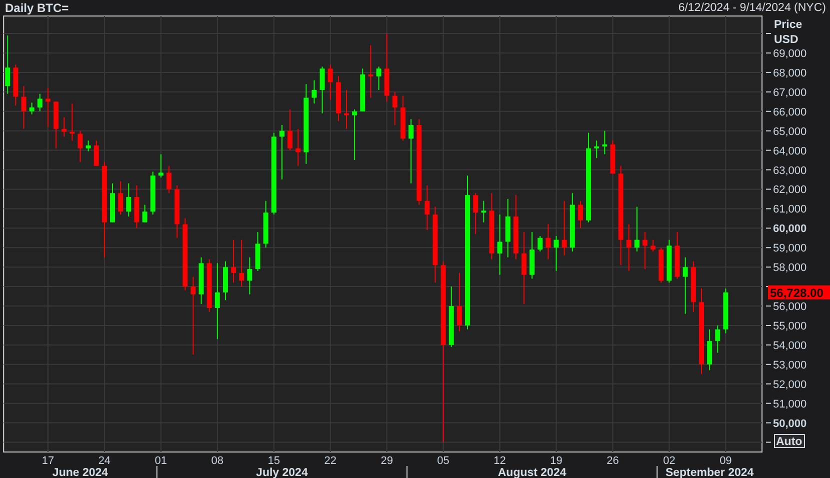 The image size is (830, 478). What do you see at coordinates (790, 132) in the screenshot?
I see `price-tick-label: 65,000` at bounding box center [790, 132].